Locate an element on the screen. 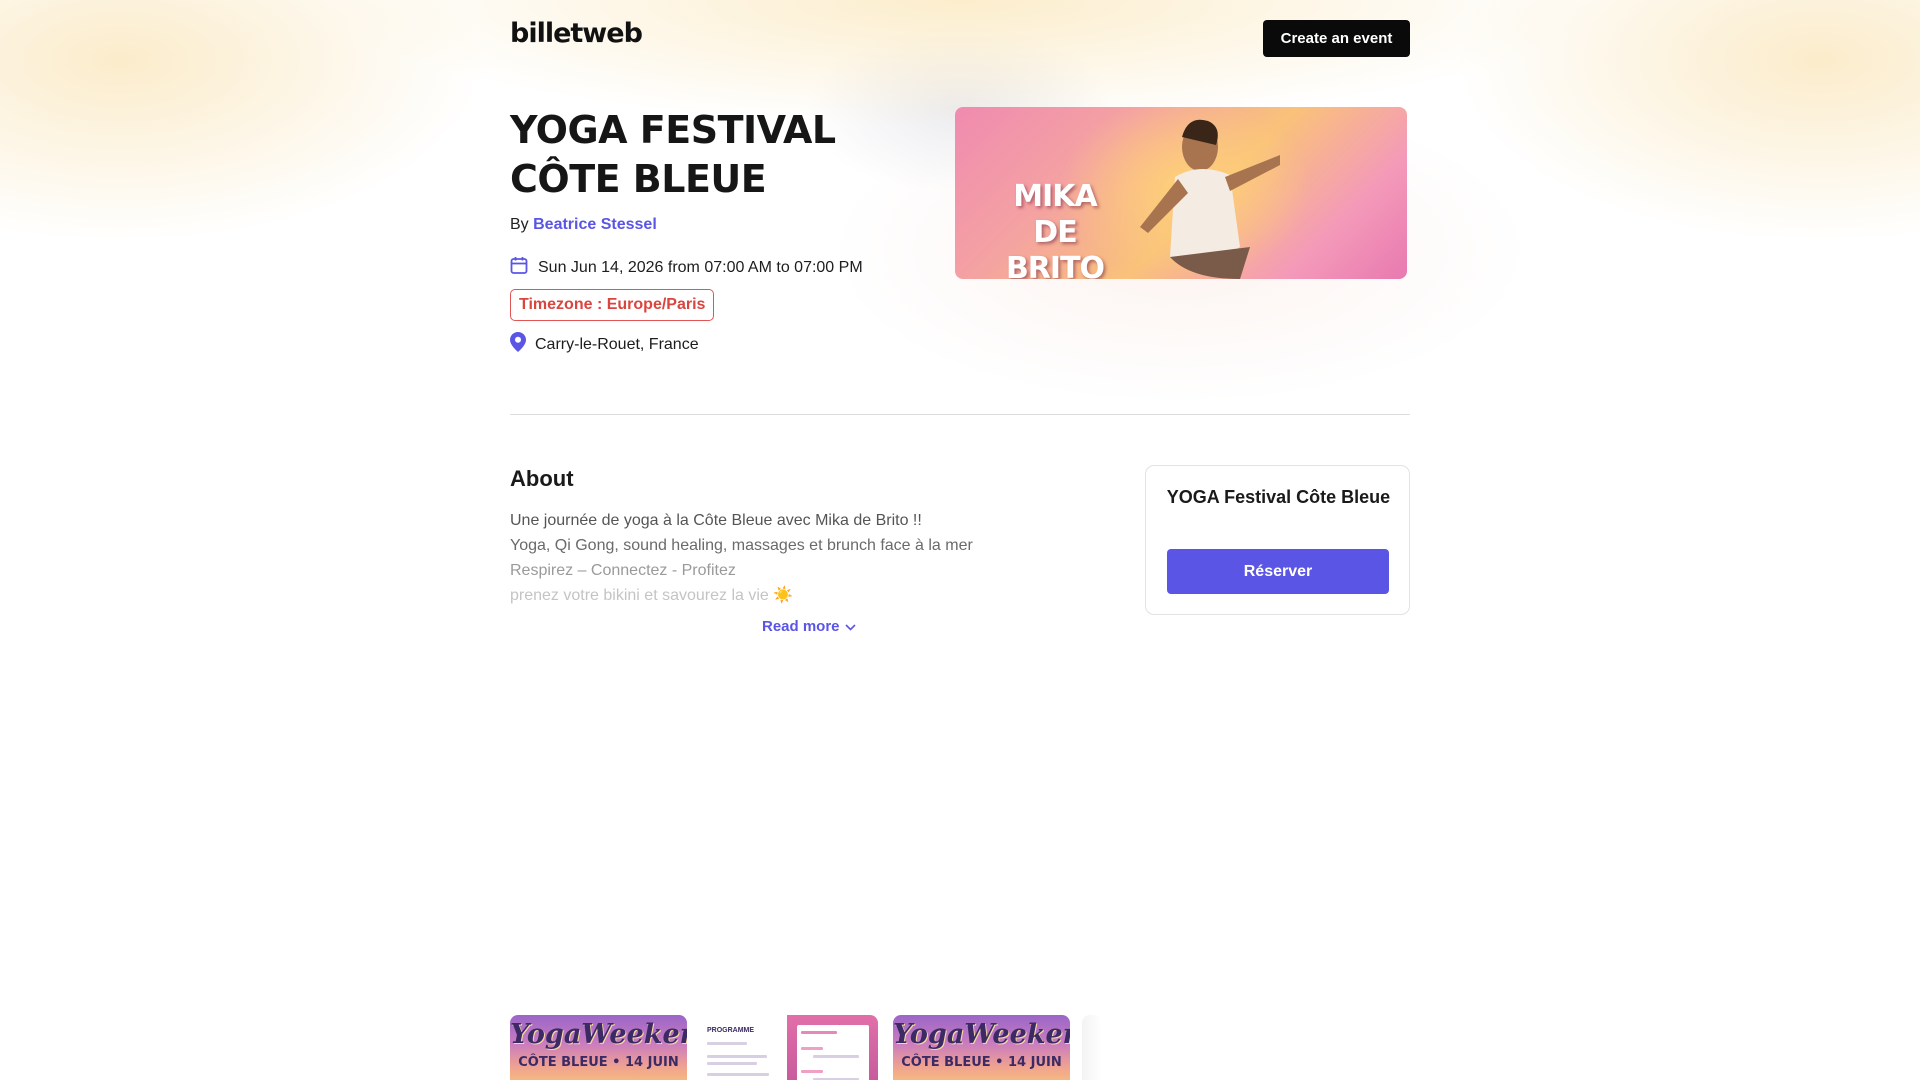 Image resolution: width=1920 pixels, height=1080 pixels. yoga-person-illustration is located at coordinates (1210, 199).